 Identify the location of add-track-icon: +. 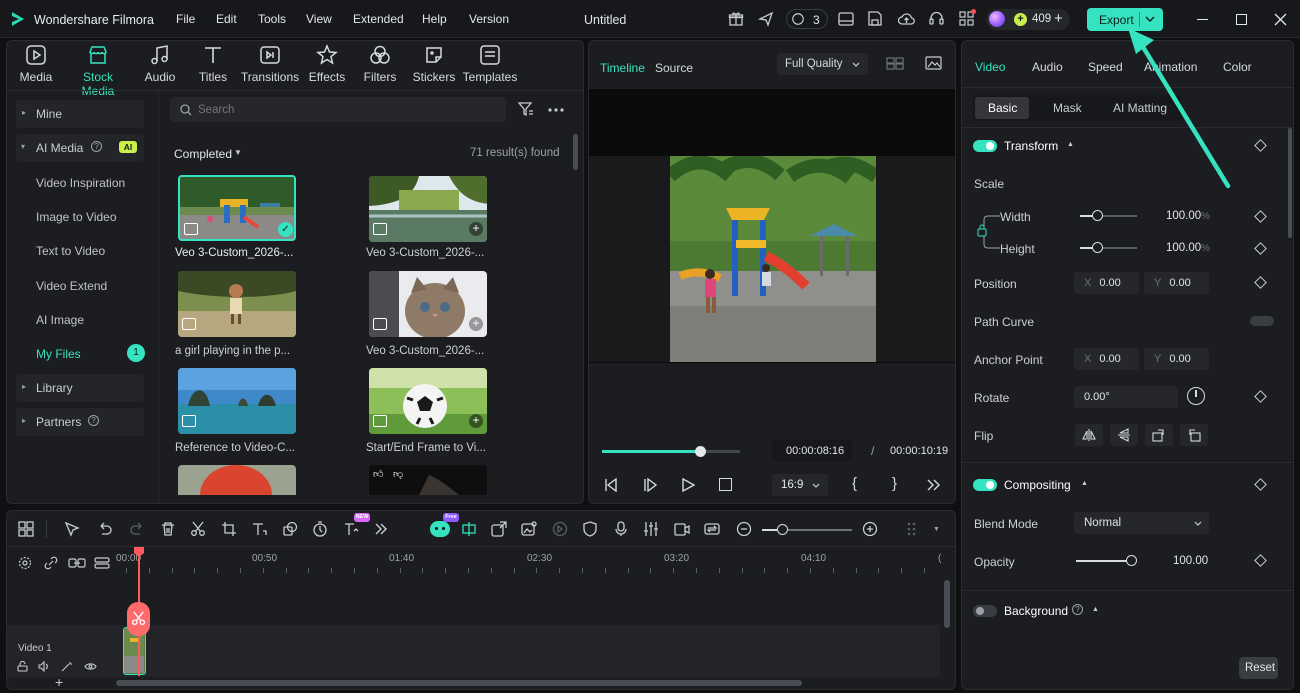
(59, 682).